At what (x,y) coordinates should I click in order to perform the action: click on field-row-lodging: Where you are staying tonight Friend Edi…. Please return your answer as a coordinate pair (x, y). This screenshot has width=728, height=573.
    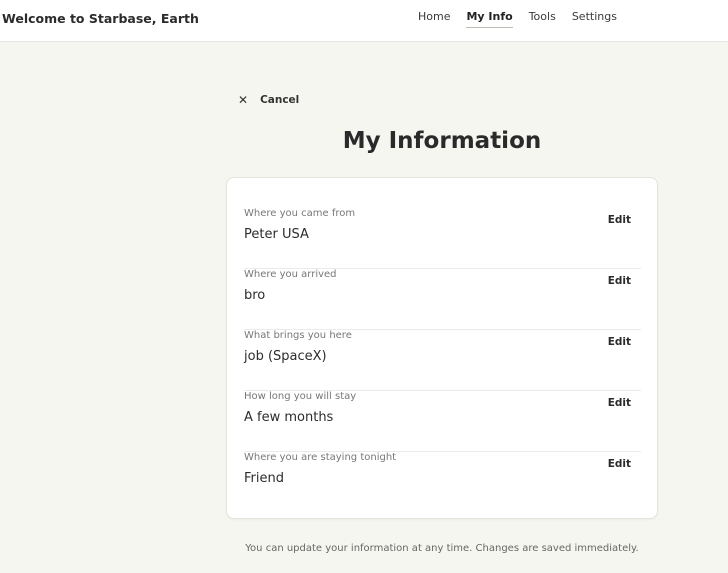
    Looking at the image, I should click on (442, 482).